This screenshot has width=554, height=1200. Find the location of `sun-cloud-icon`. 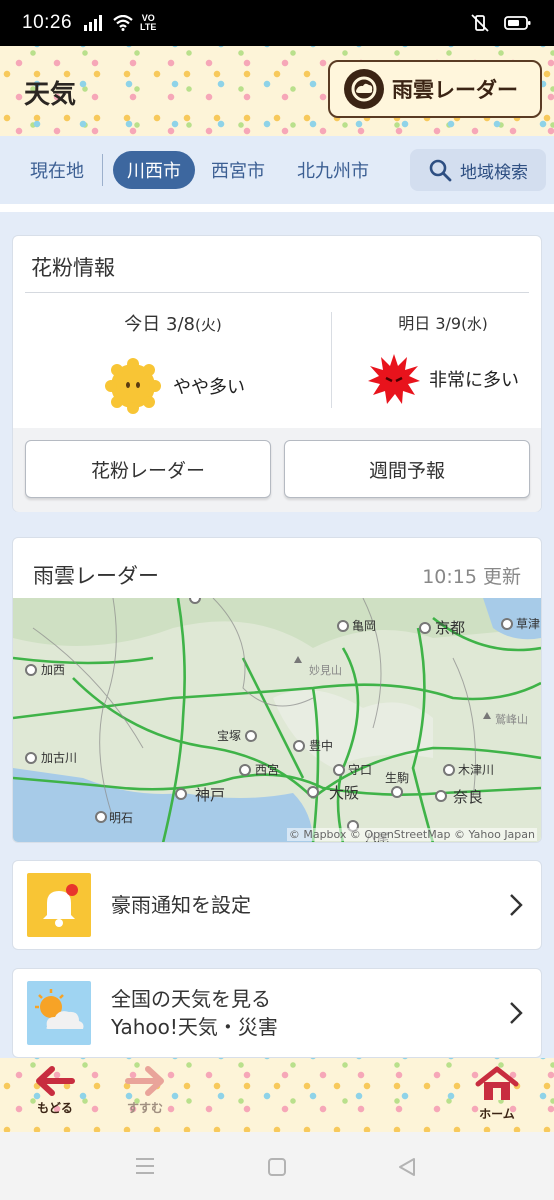

sun-cloud-icon is located at coordinates (59, 1013).